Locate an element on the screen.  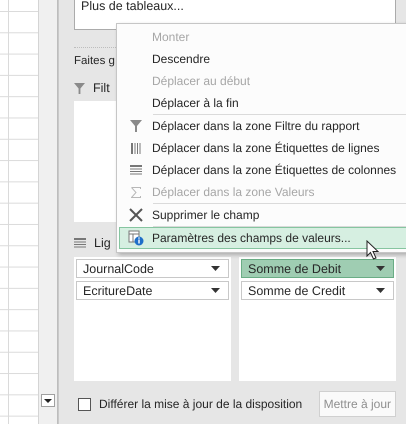
sigma-icon is located at coordinates (136, 192).